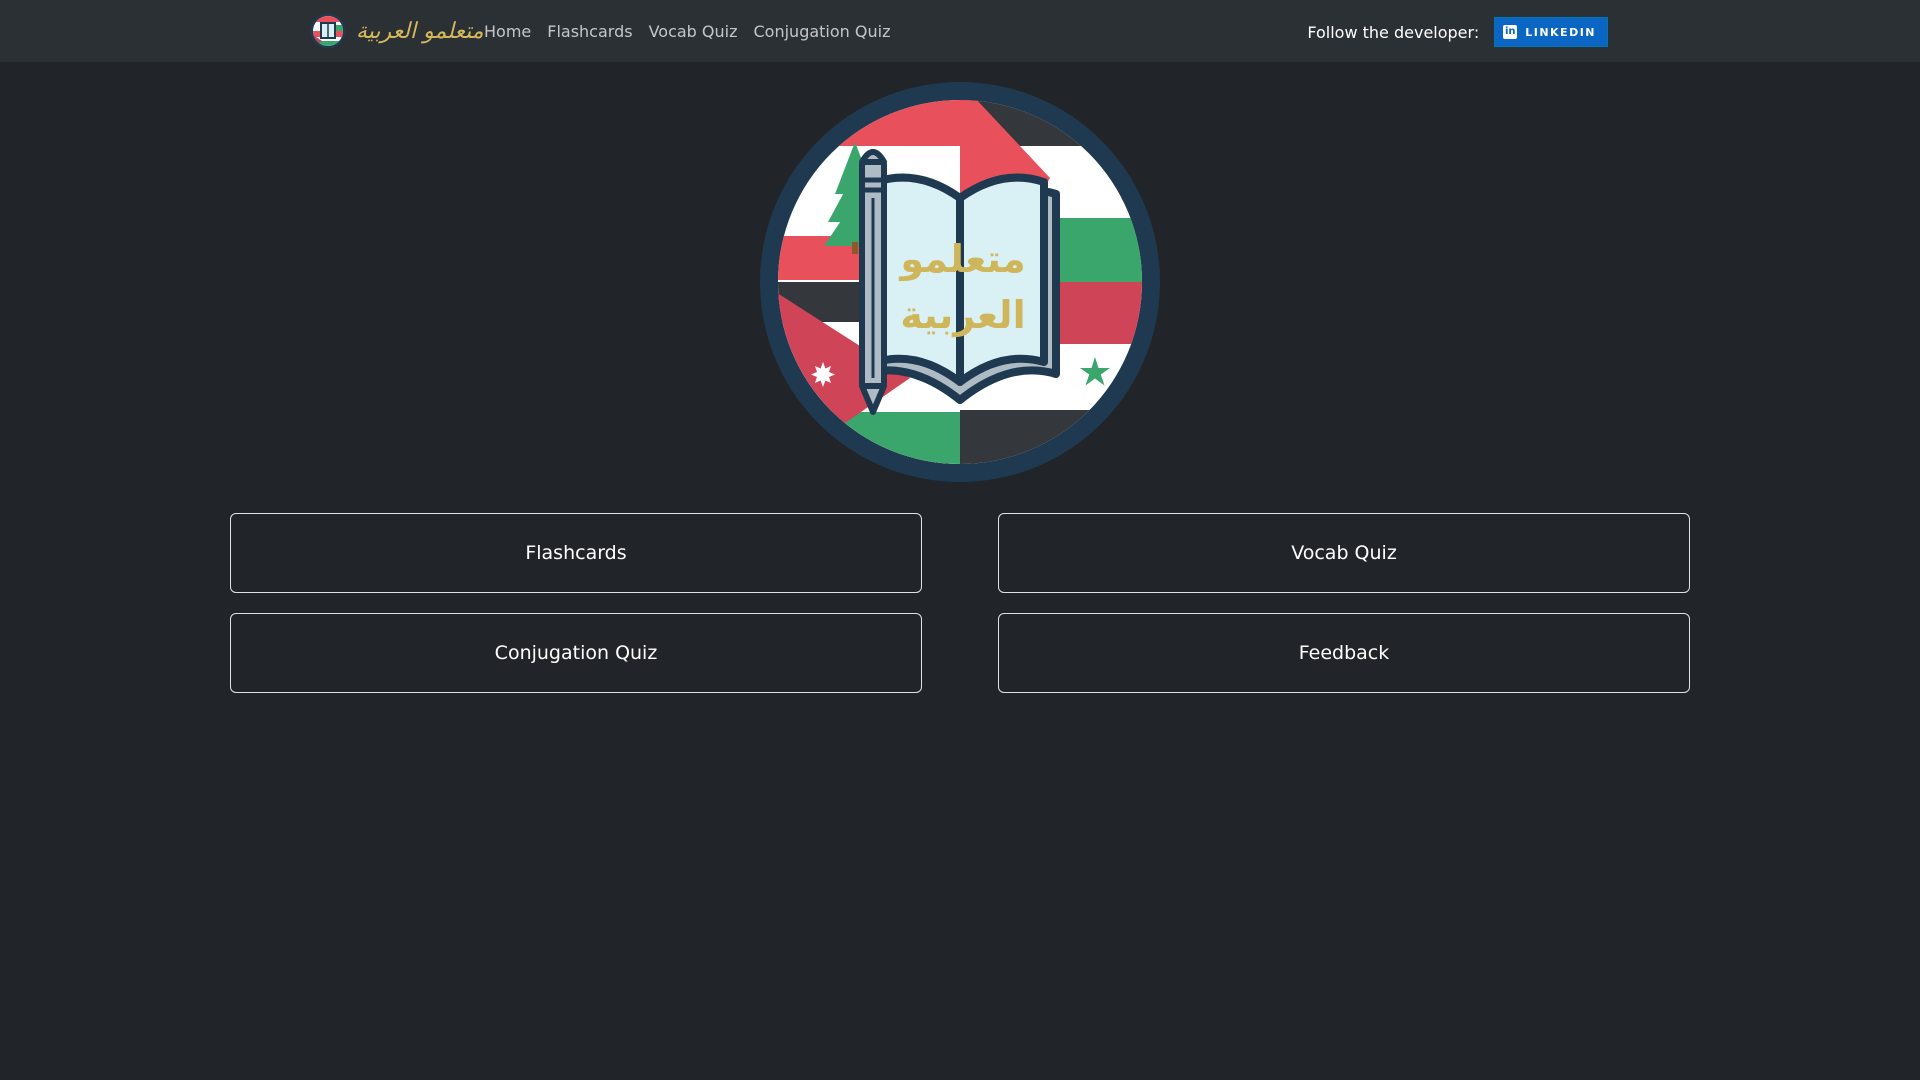 The width and height of the screenshot is (1920, 1080). I want to click on pencil-icon, so click(873, 282).